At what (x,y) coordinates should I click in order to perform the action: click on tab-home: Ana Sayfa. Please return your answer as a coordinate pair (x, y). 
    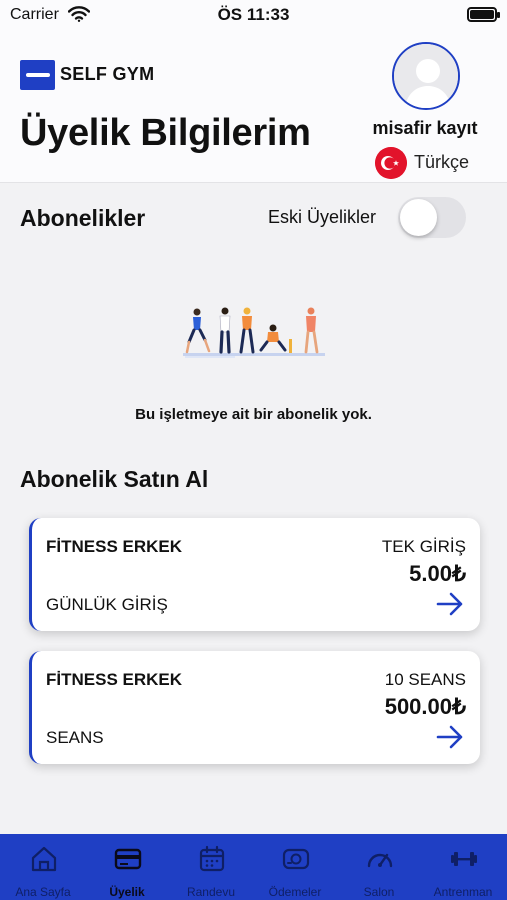
    Looking at the image, I should click on (43, 867).